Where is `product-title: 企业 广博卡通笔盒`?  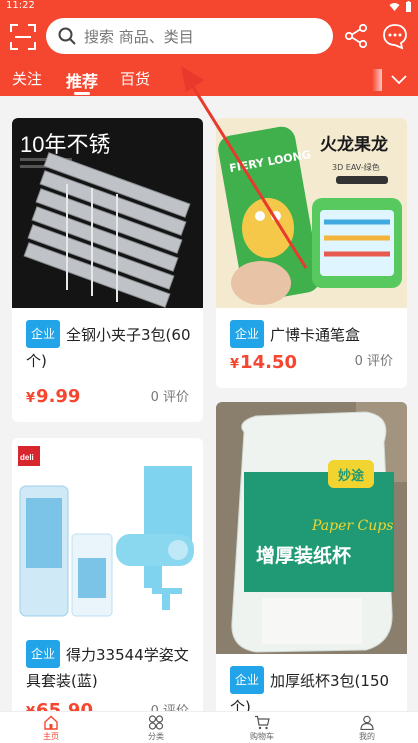
product-title: 企业 广博卡通笔盒 is located at coordinates (315, 334).